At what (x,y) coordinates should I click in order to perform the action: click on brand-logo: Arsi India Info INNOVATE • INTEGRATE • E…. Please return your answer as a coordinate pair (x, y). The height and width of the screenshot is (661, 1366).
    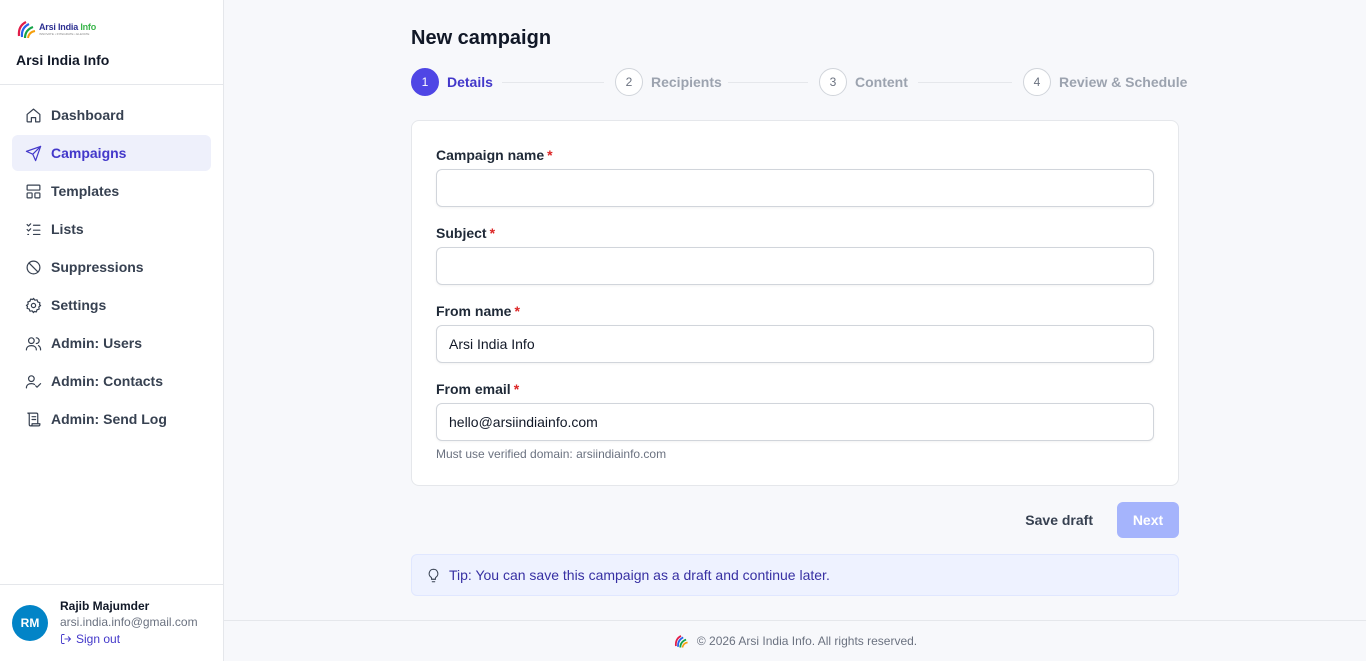
    Looking at the image, I should click on (111, 29).